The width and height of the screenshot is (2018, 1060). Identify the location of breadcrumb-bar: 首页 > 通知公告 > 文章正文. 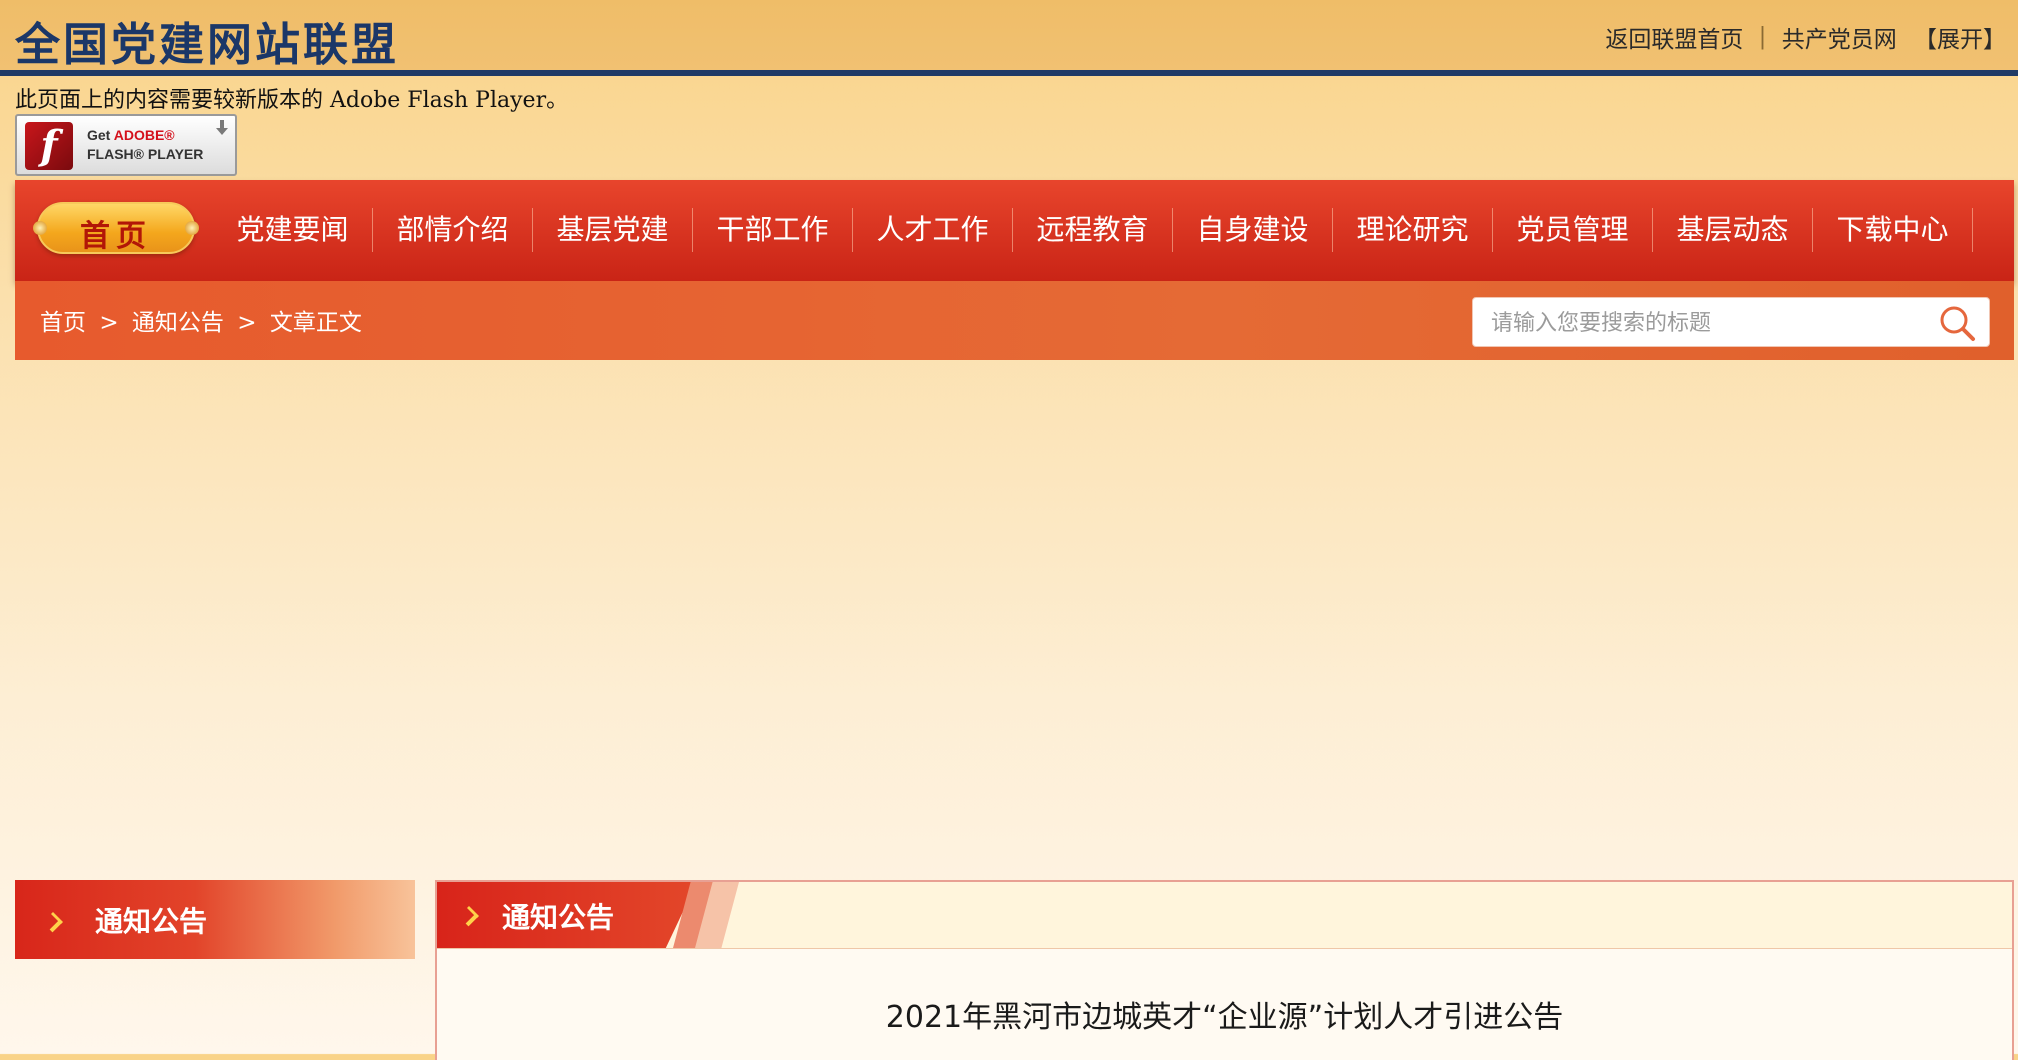
(1014, 320).